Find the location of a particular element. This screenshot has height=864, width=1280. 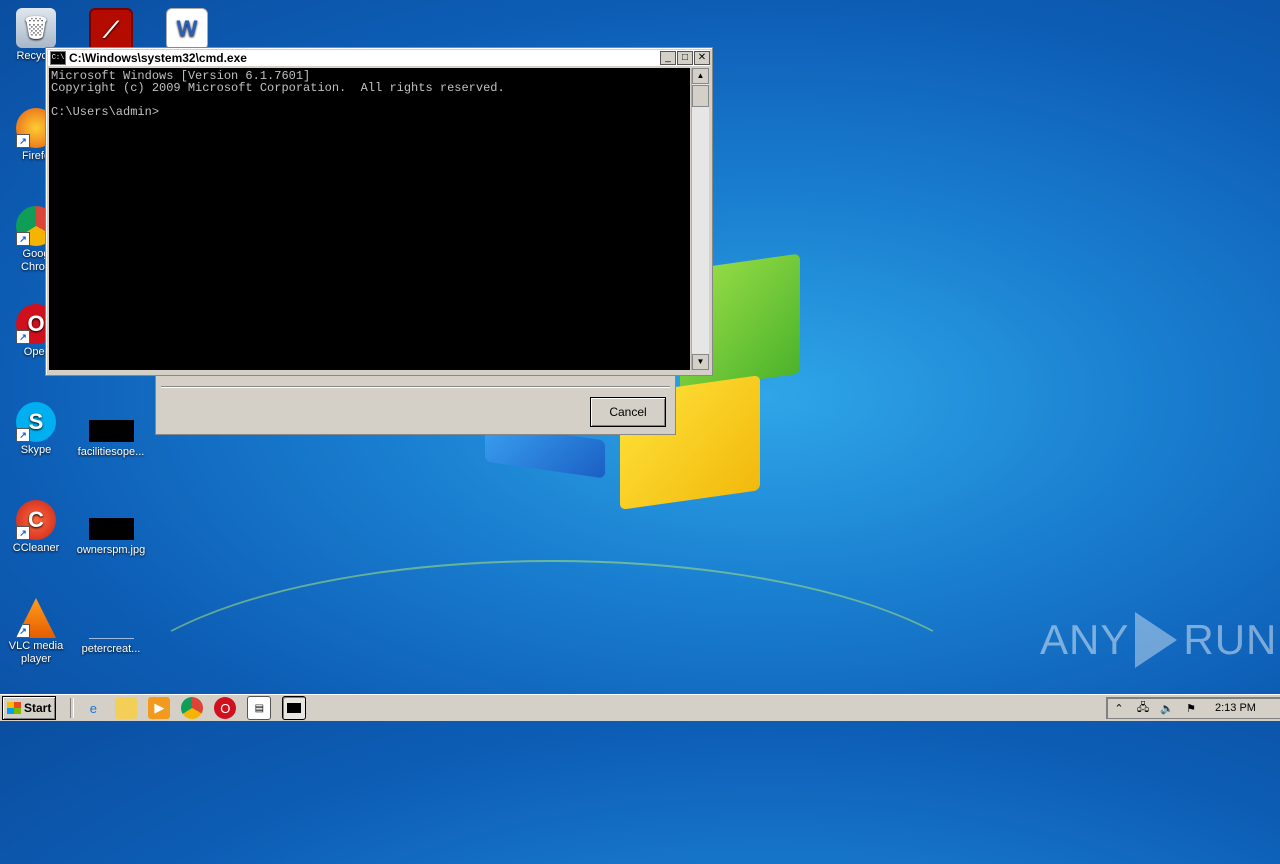

scroll-down-icon: ▼ is located at coordinates (700, 362).